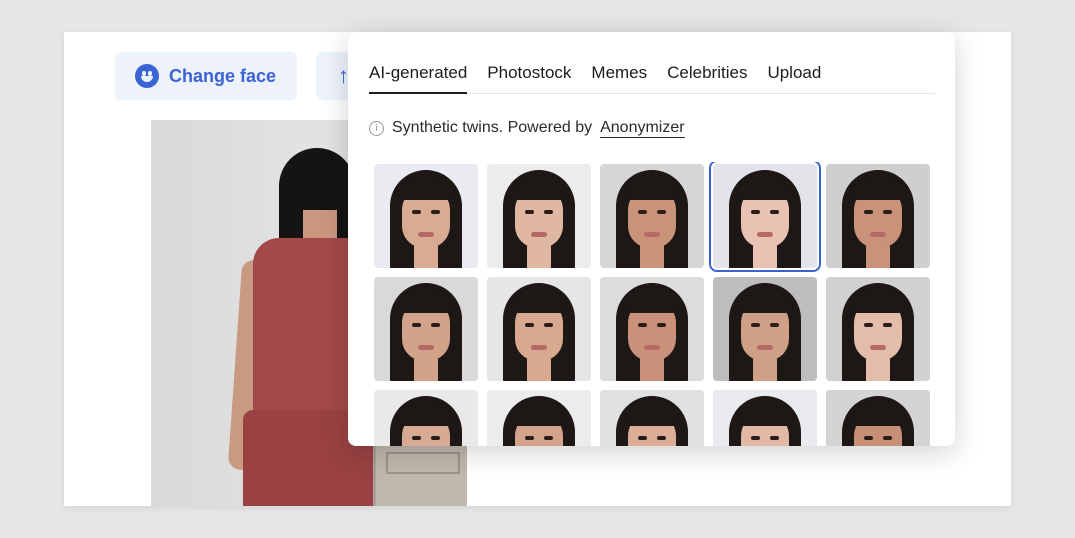 Image resolution: width=1075 pixels, height=538 pixels. Describe the element at coordinates (707, 77) in the screenshot. I see `tab-celebrities: Celebrities` at that location.